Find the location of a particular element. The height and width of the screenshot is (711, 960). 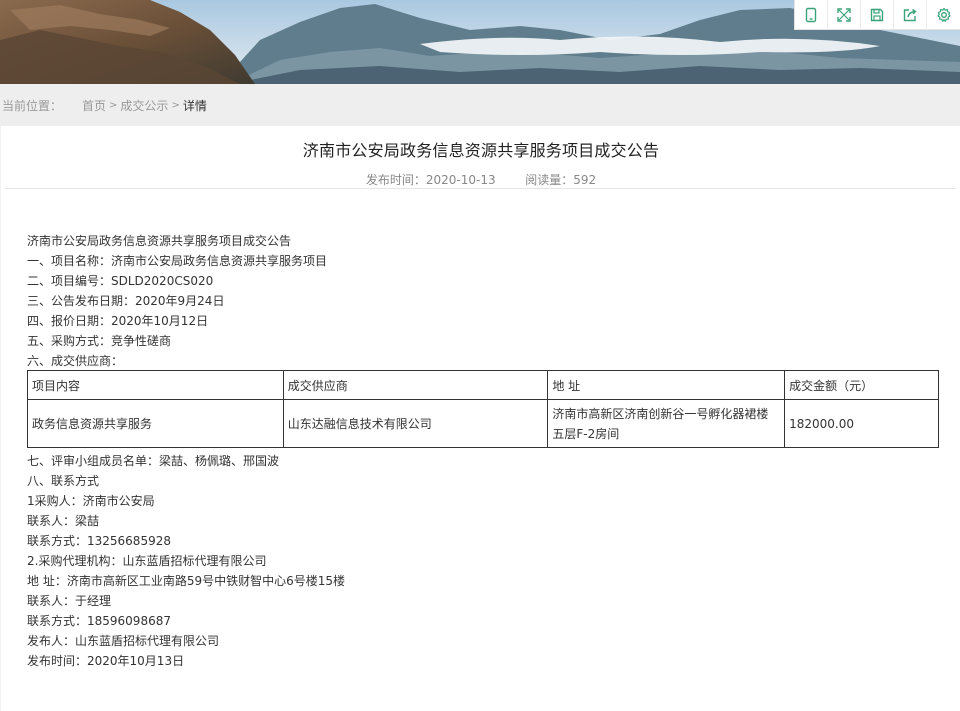

table-cell-content: 政务信息资源共享服务 is located at coordinates (155, 423).